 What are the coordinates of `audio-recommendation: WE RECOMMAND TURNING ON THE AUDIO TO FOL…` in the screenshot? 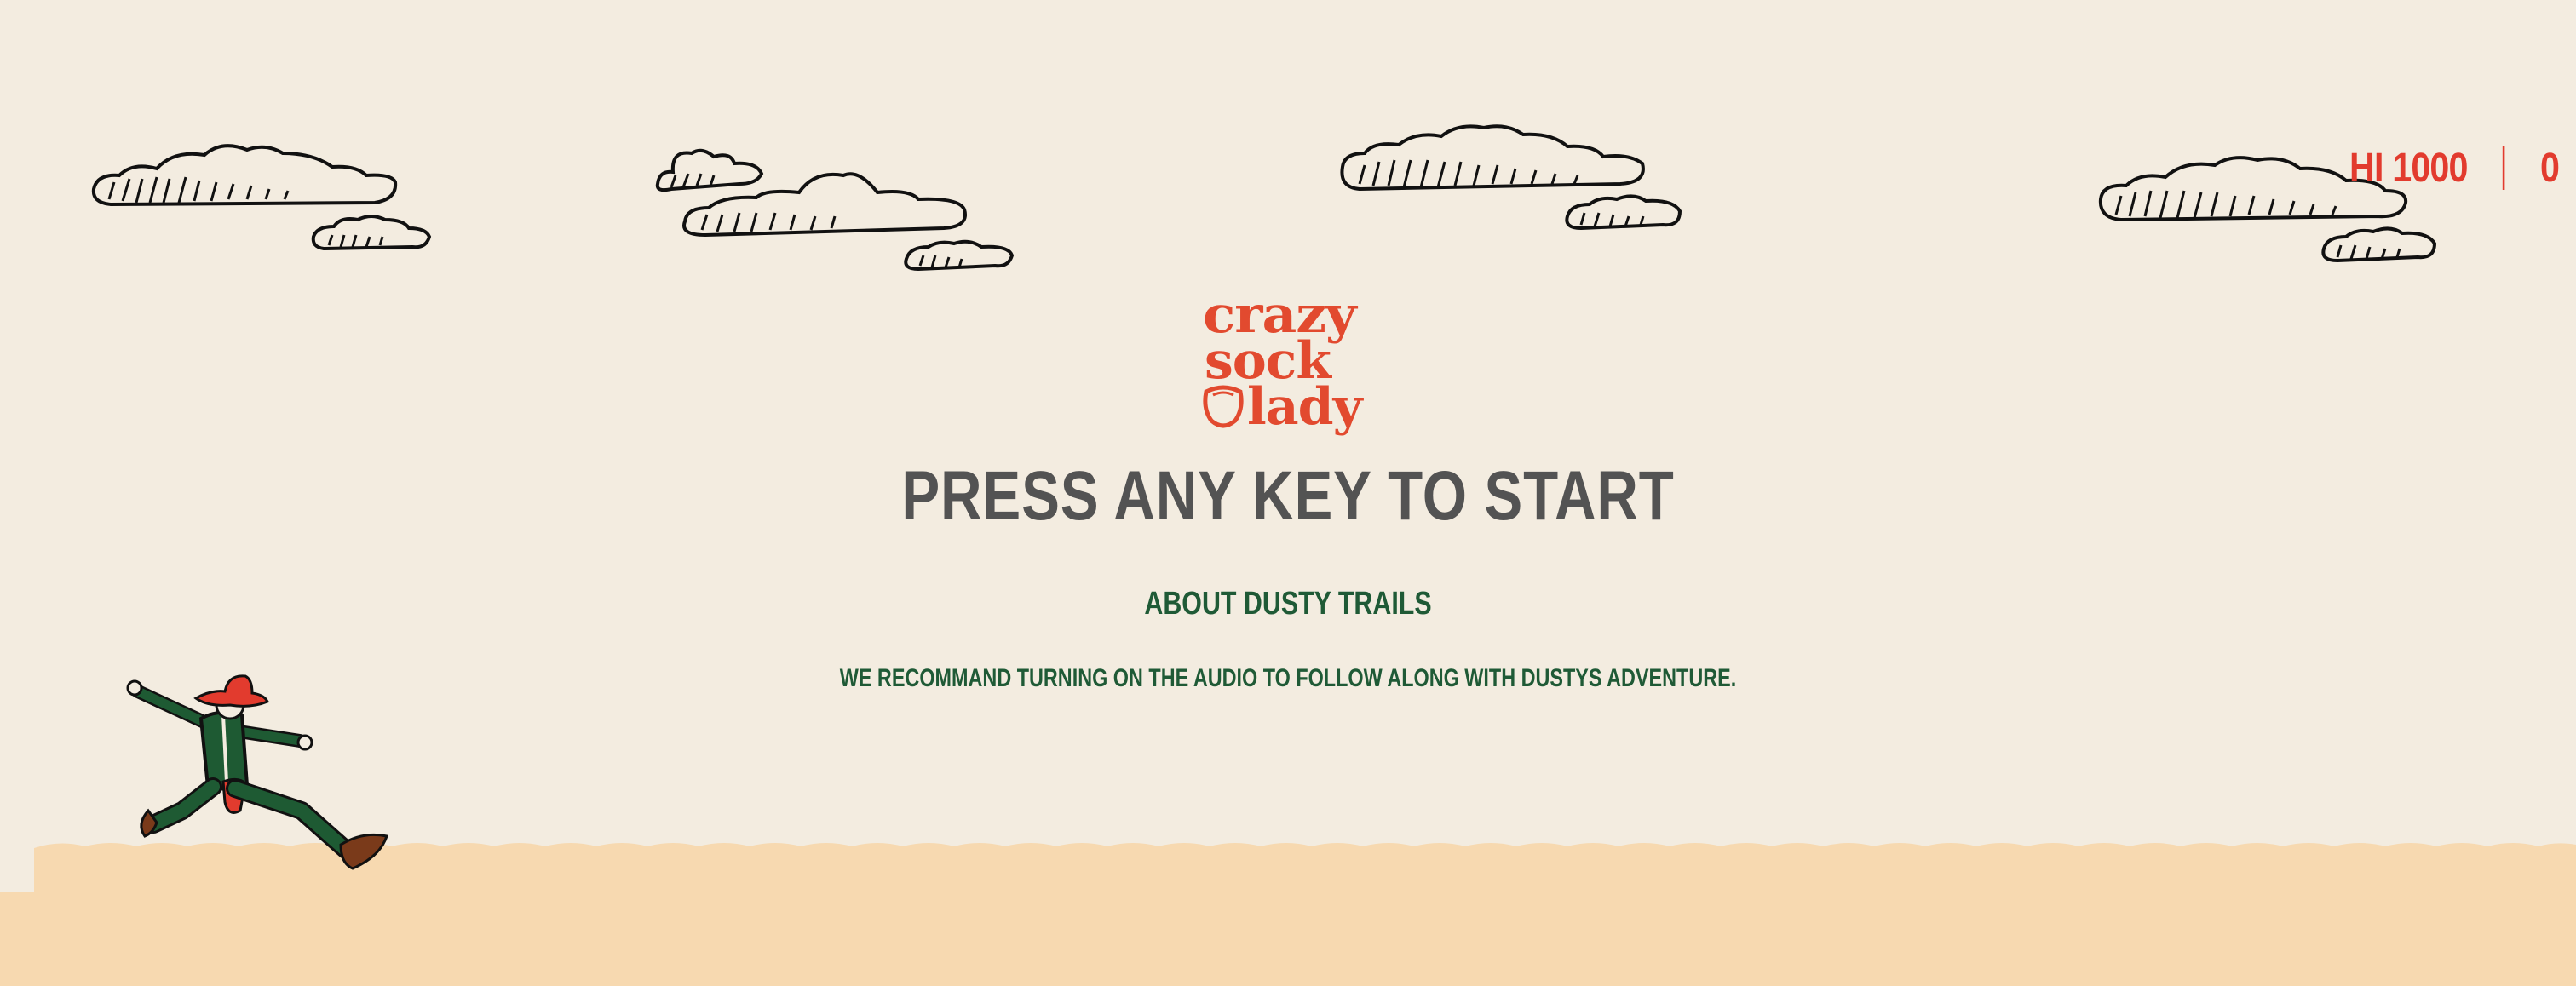 It's located at (1288, 678).